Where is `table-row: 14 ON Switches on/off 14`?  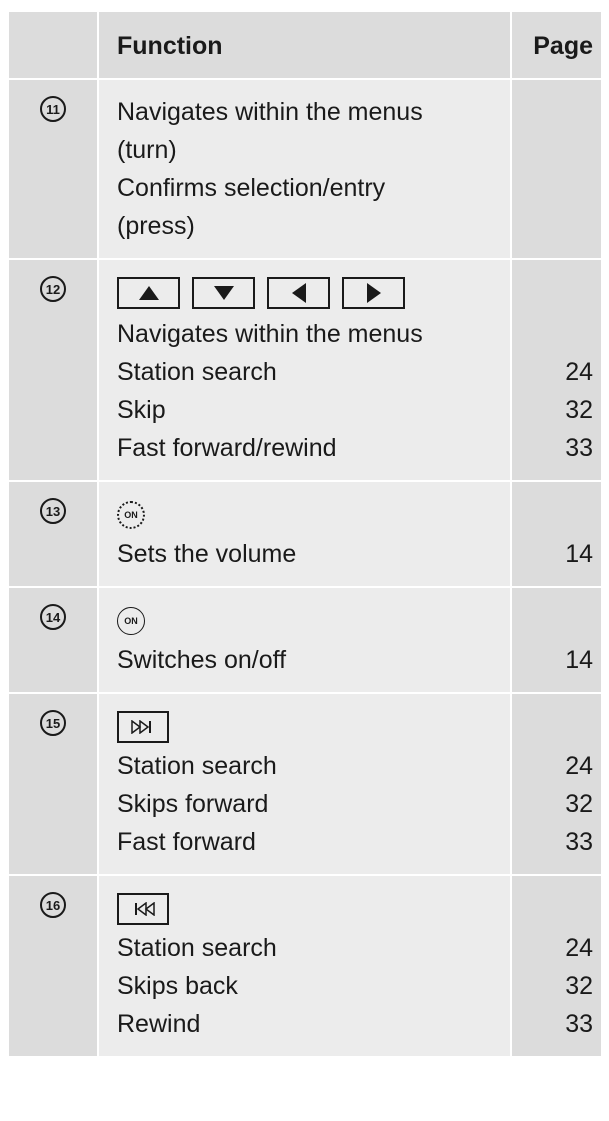 table-row: 14 ON Switches on/off 14 is located at coordinates (305, 639).